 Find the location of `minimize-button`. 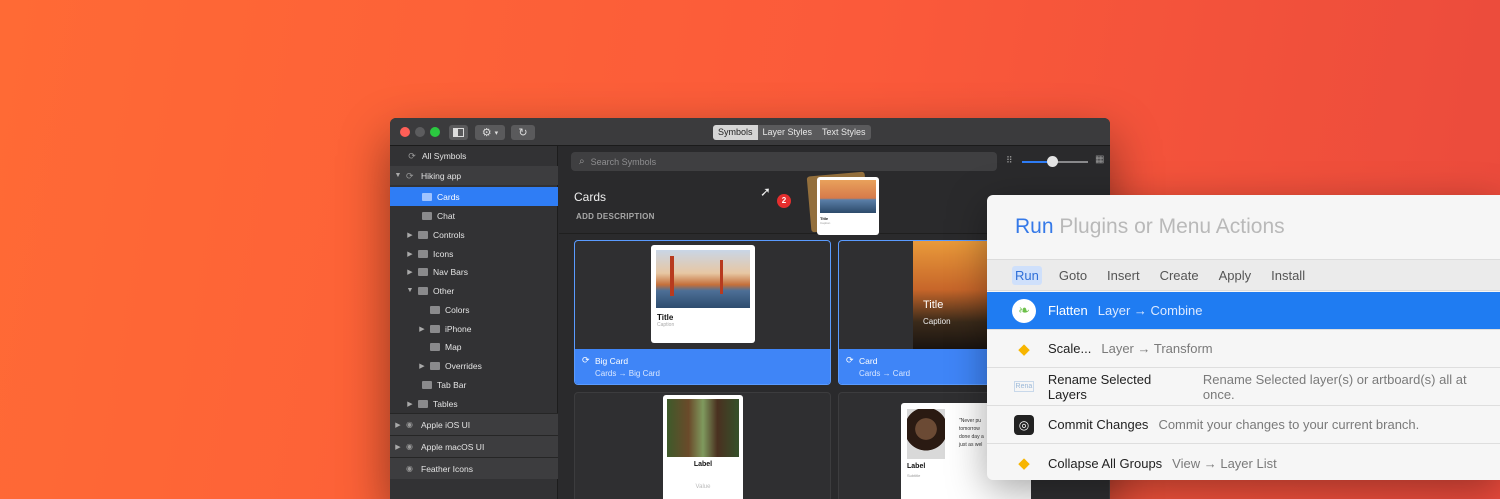

minimize-button is located at coordinates (420, 132).